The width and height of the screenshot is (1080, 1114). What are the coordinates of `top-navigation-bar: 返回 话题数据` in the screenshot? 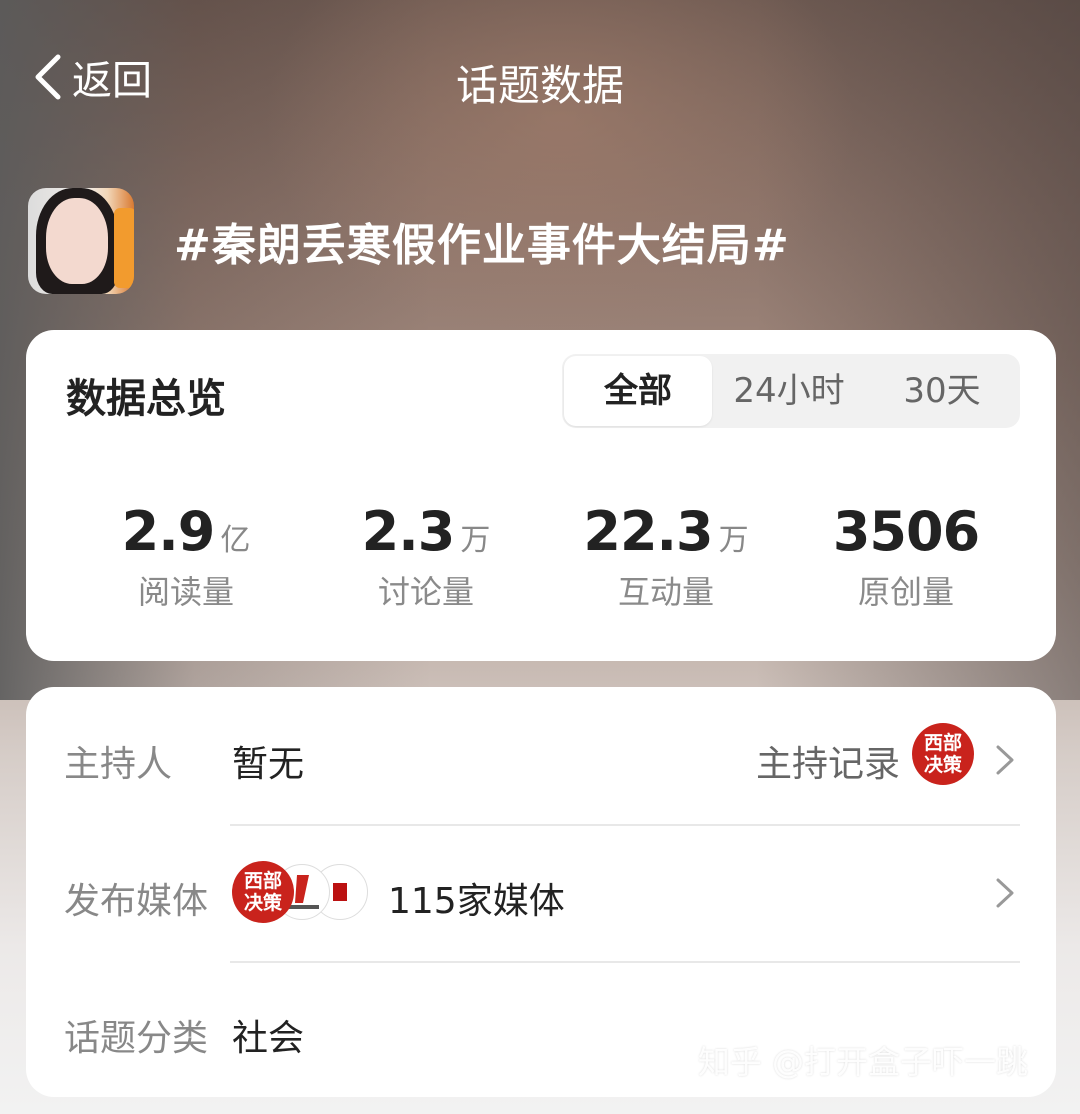 It's located at (540, 76).